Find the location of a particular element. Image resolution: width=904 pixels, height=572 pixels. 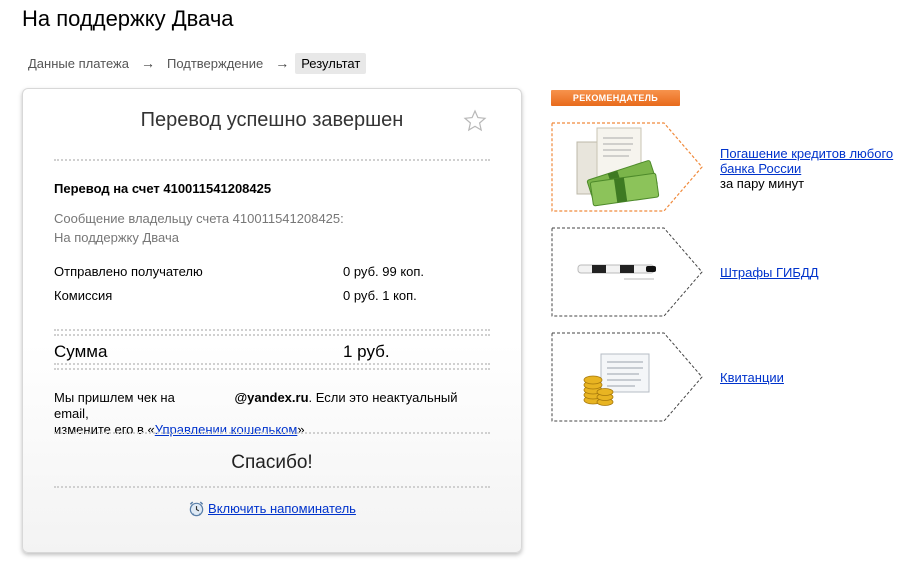

reminder-row: Включить напоминатель is located at coordinates (272, 508).